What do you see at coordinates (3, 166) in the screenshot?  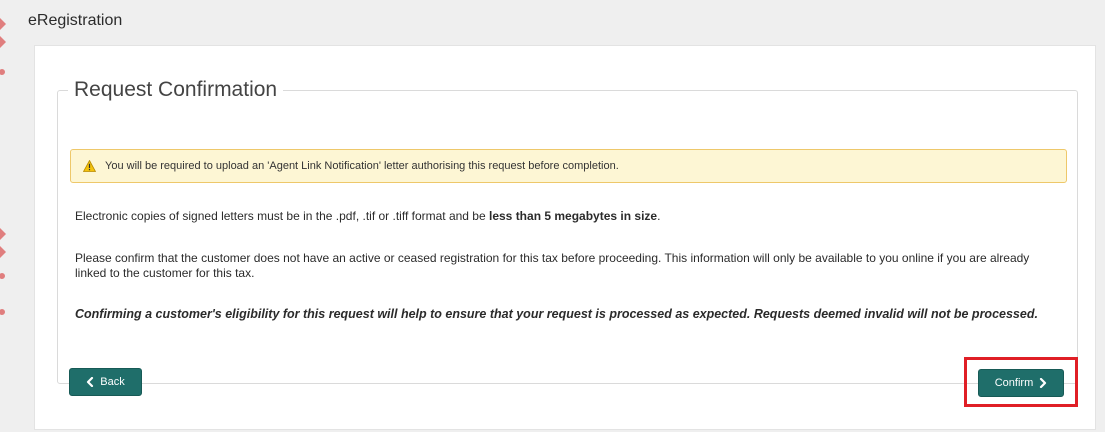 I see `edge-decoration` at bounding box center [3, 166].